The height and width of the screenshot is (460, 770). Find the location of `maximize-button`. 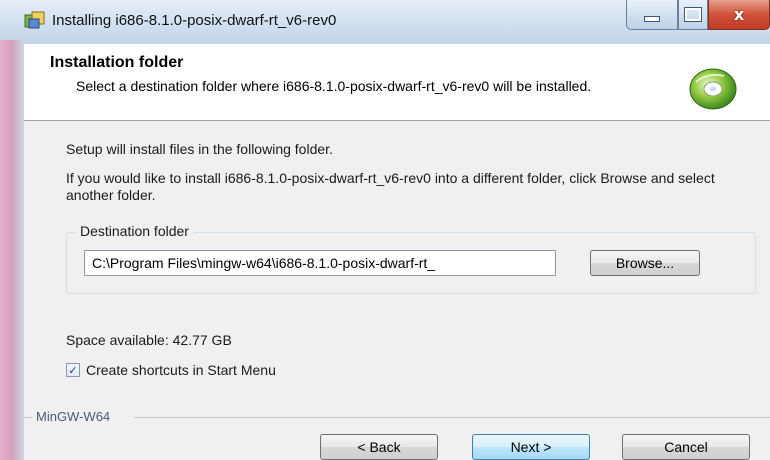

maximize-button is located at coordinates (693, 15).